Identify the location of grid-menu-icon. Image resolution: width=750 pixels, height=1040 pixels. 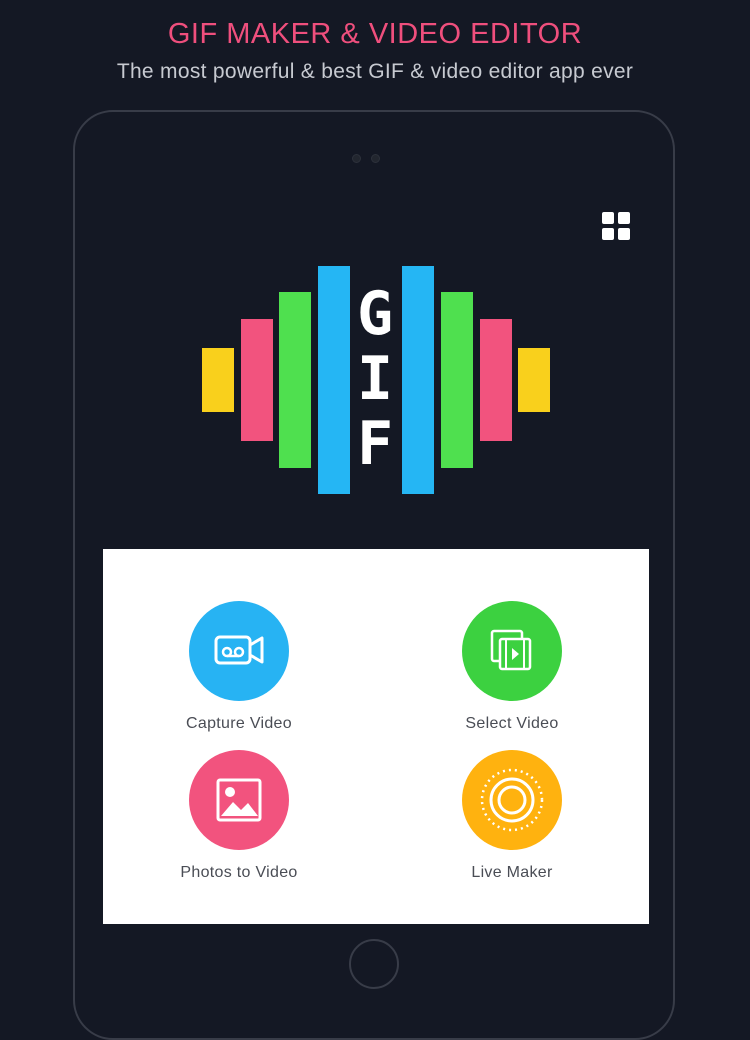
(616, 226).